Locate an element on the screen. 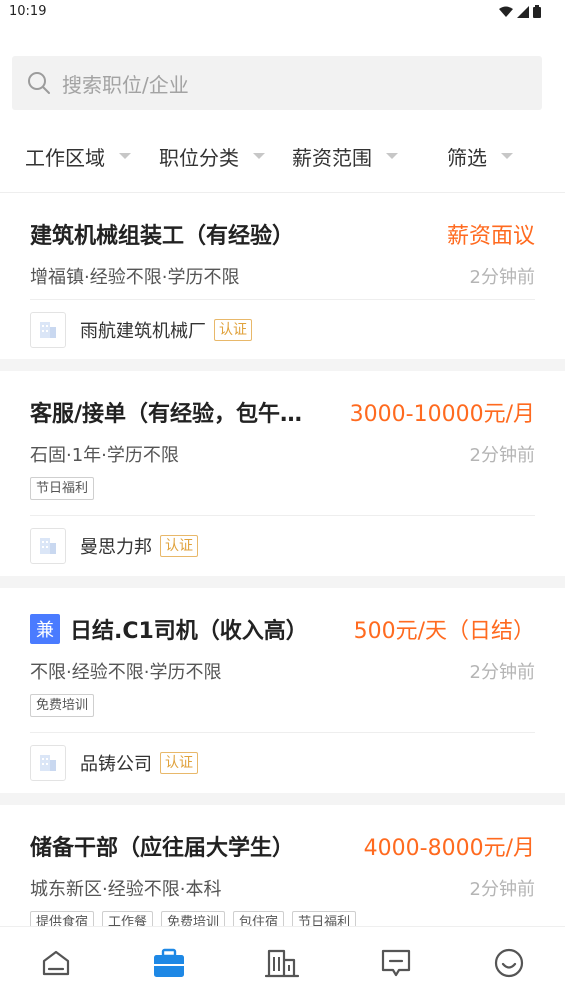  status-bar: 10:19 is located at coordinates (282, 13).